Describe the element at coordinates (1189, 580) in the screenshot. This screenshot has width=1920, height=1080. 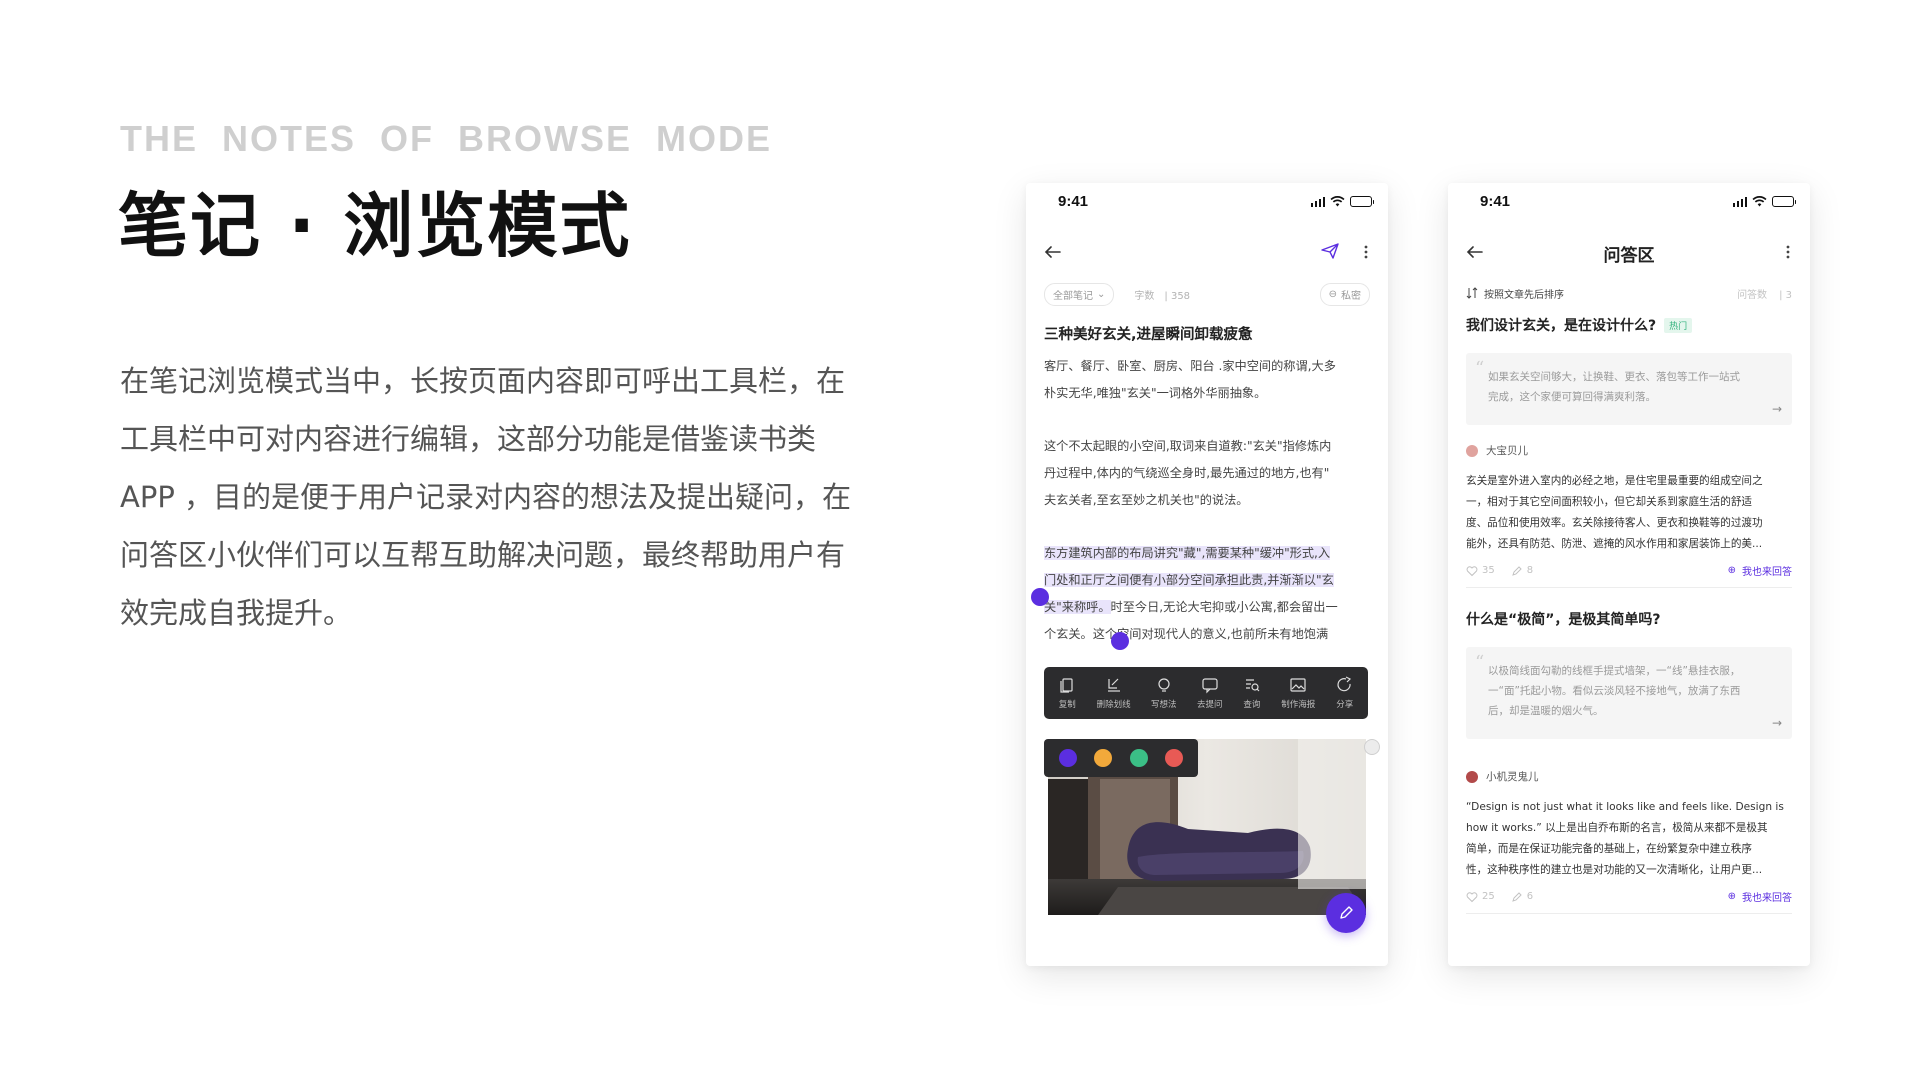
I see `highlighted-text: 门处和正厅之间便有小部分空间承担此责,并渐渐以"玄` at that location.